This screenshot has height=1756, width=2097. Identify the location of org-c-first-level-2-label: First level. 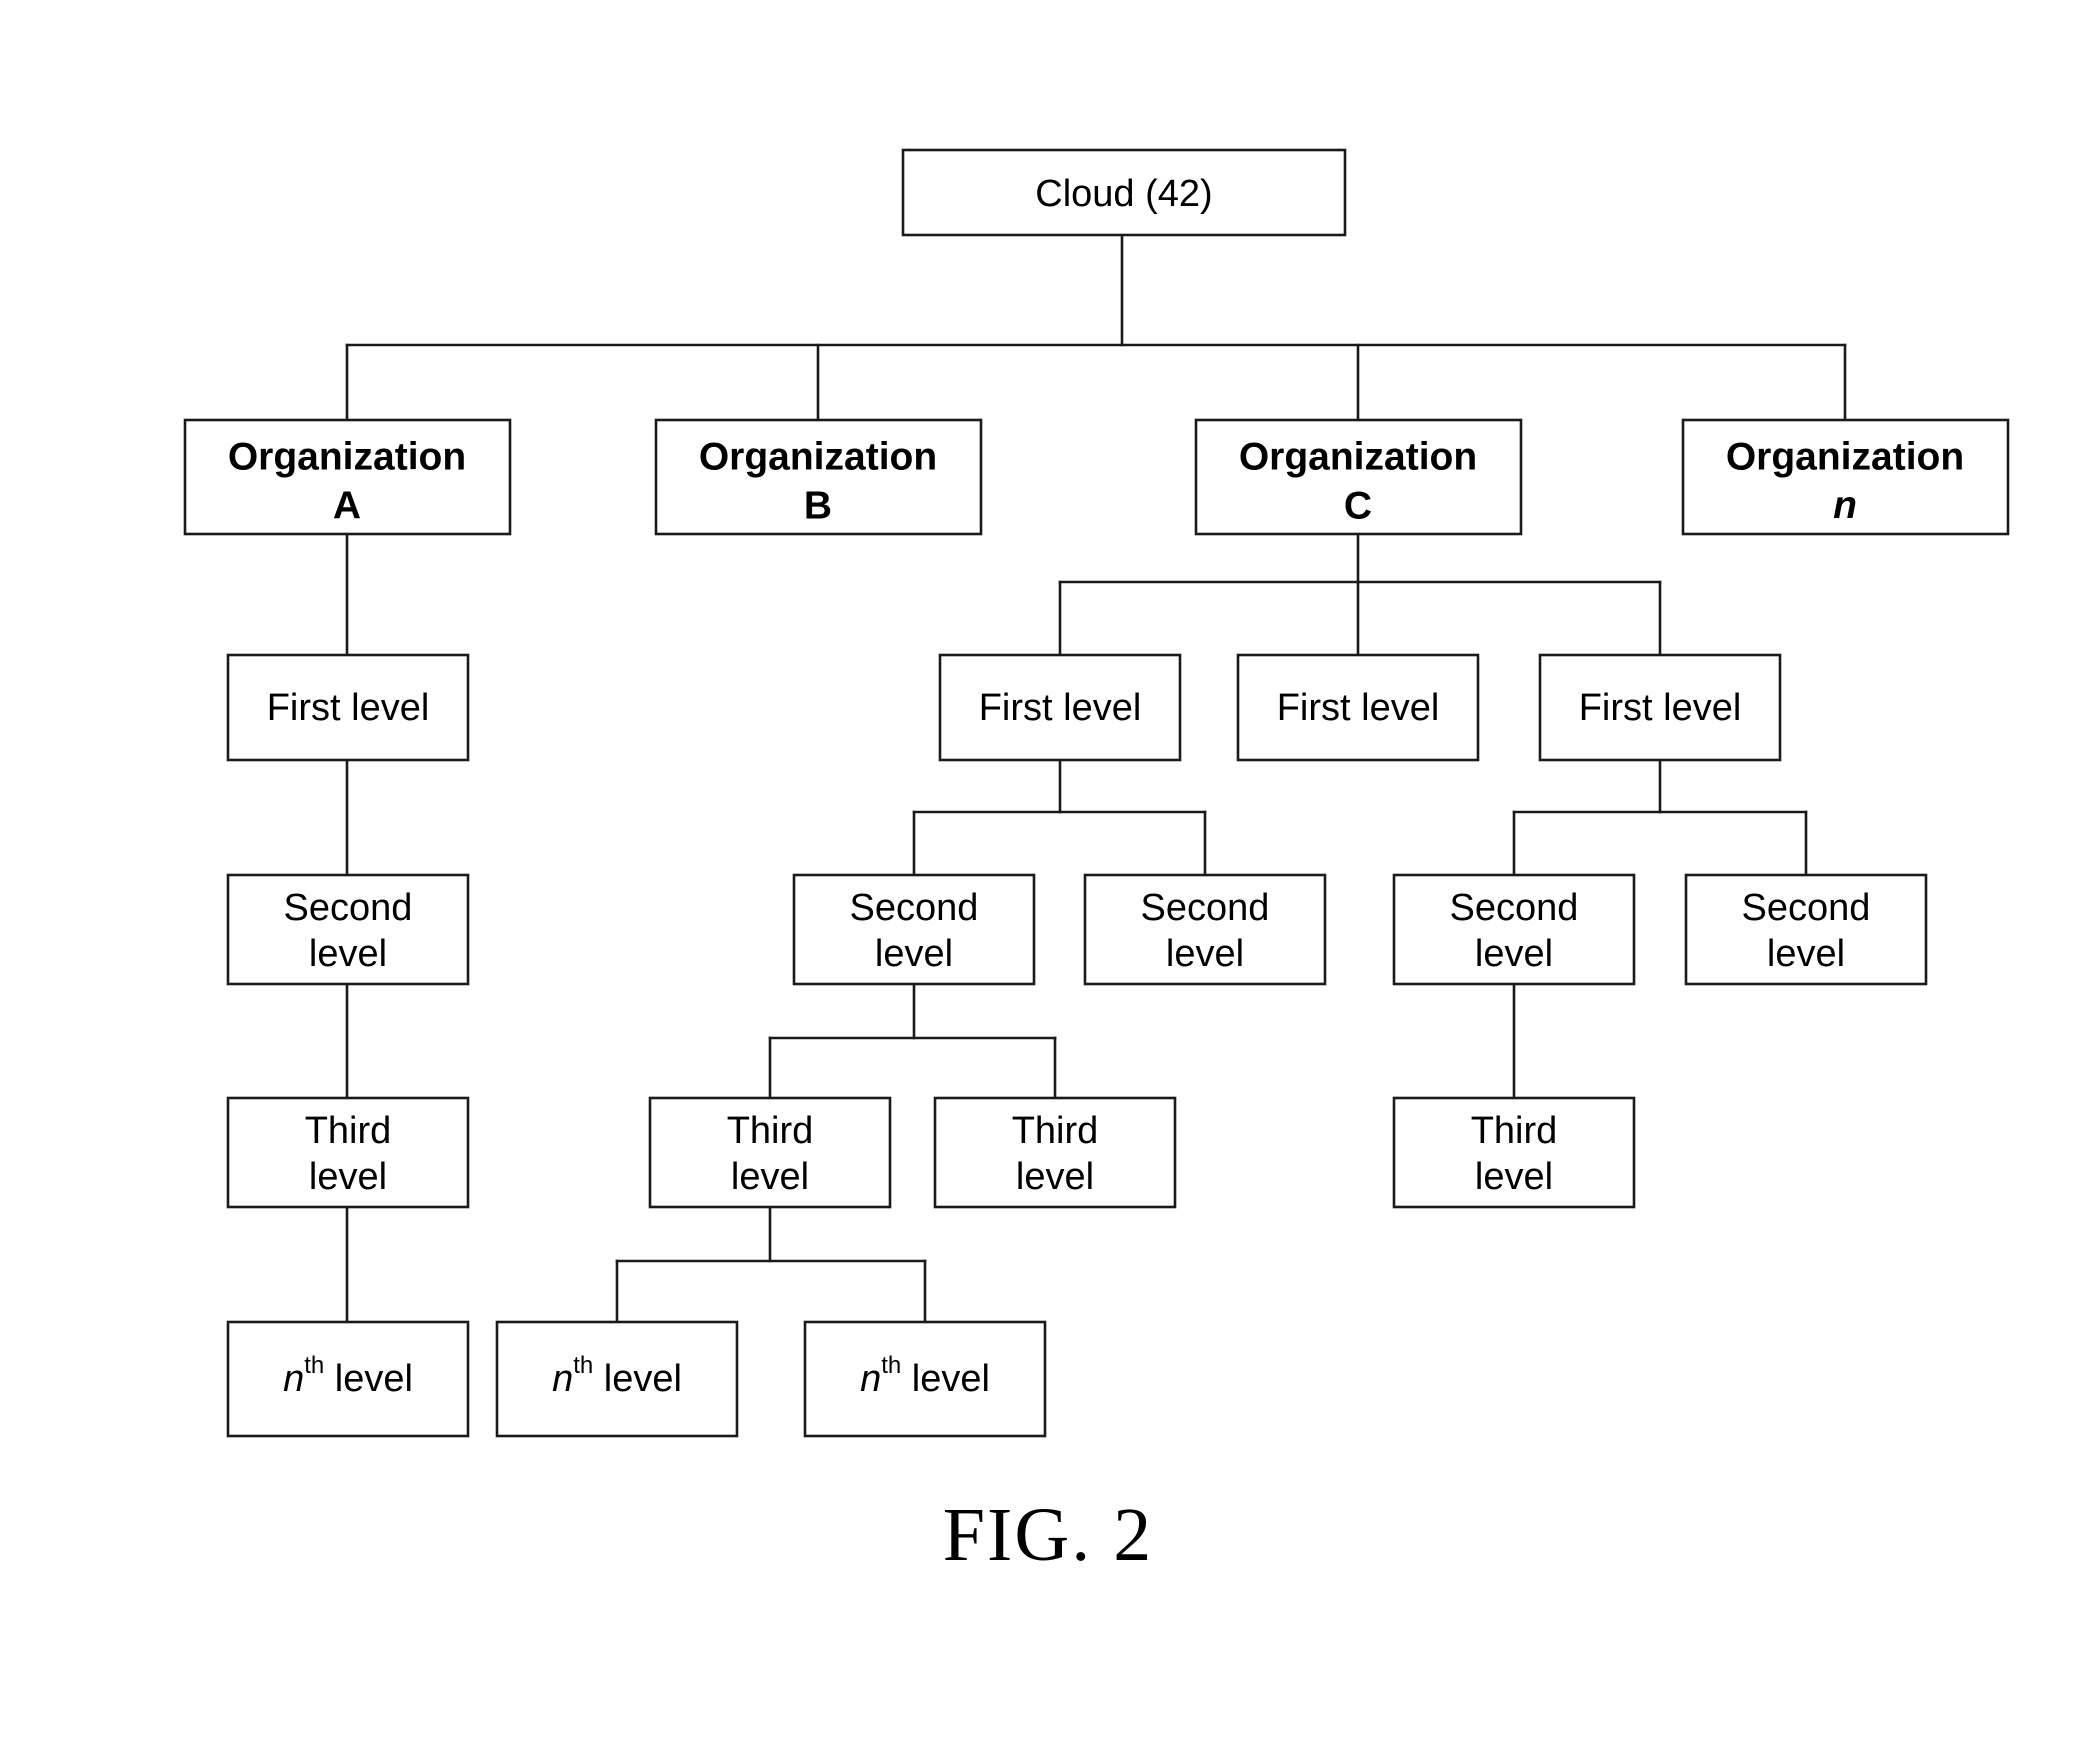
(1358, 708).